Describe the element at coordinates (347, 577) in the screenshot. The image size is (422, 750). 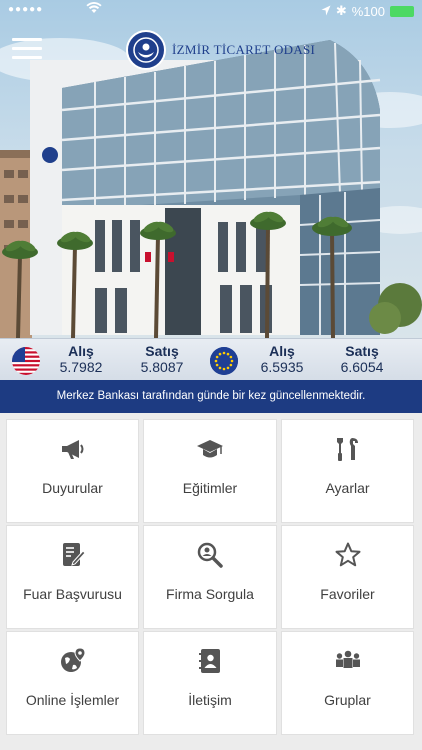
I see `menu-tile-favoriler: Favoriler` at that location.